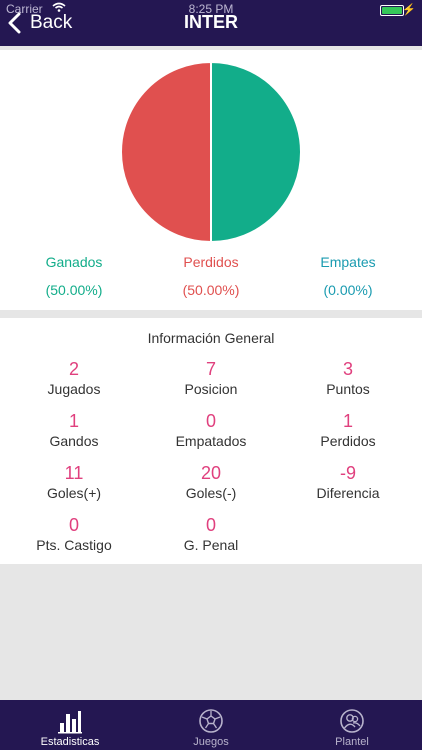 The height and width of the screenshot is (750, 422). Describe the element at coordinates (348, 493) in the screenshot. I see `stat-label: Diferencia` at that location.